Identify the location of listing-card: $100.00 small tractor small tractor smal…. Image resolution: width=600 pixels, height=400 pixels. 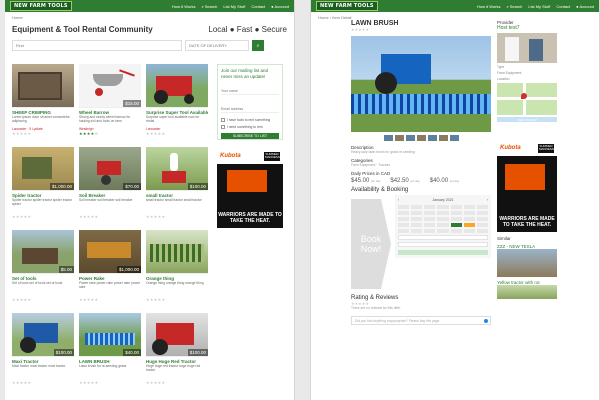
(177, 185).